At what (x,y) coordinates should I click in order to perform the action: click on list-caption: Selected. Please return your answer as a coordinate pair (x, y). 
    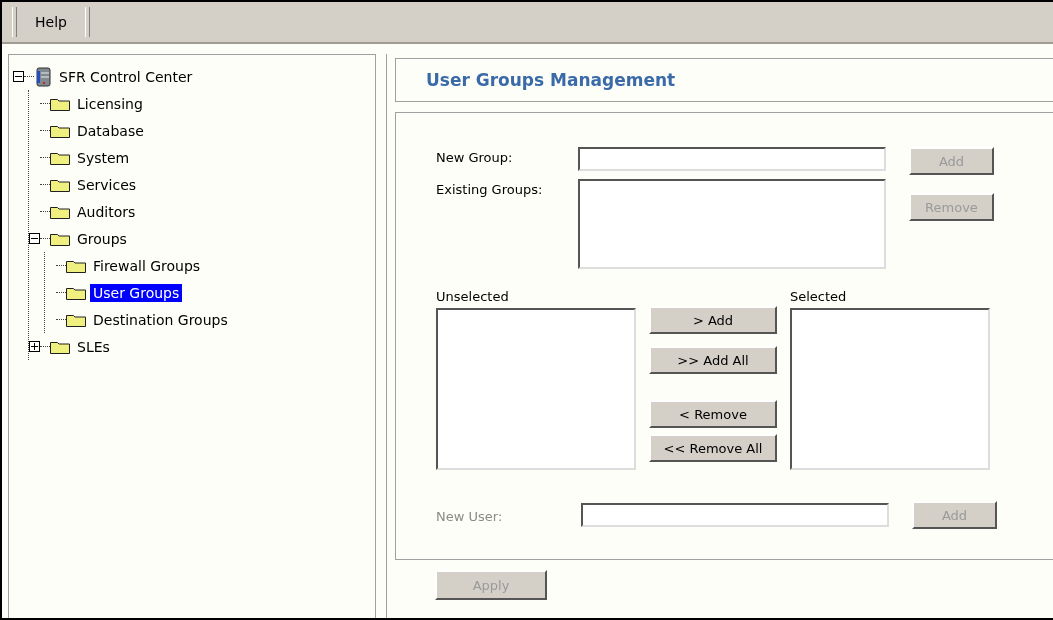
    Looking at the image, I should click on (819, 296).